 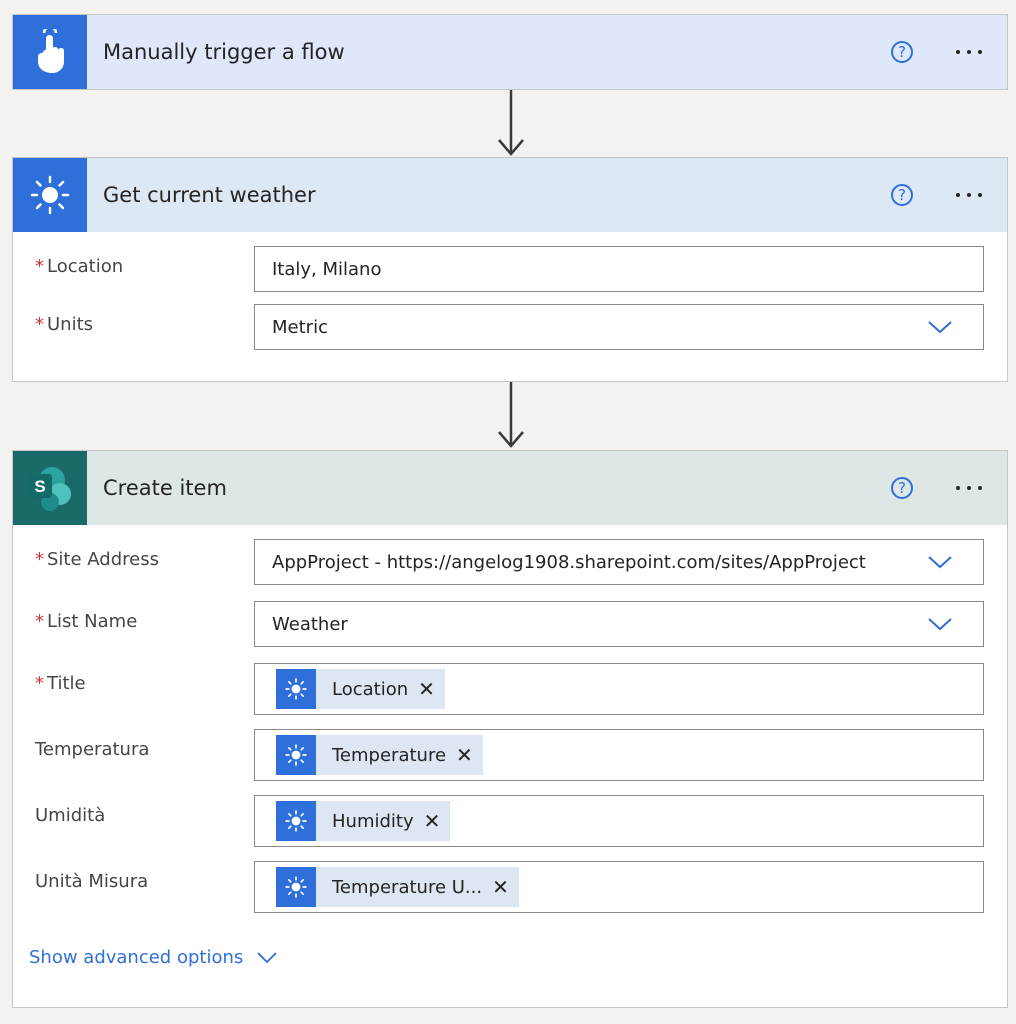 What do you see at coordinates (209, 195) in the screenshot?
I see `weather-title: Get current weather` at bounding box center [209, 195].